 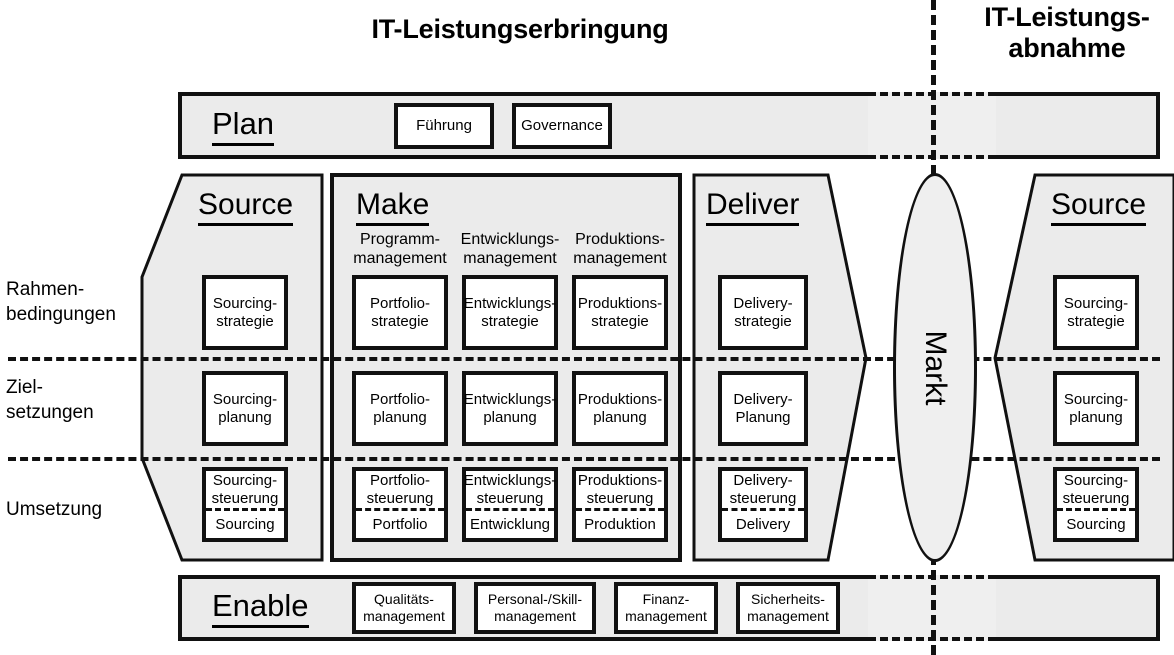 I want to click on row-separator-zielsetzungen-umsetzung, so click(x=584, y=459).